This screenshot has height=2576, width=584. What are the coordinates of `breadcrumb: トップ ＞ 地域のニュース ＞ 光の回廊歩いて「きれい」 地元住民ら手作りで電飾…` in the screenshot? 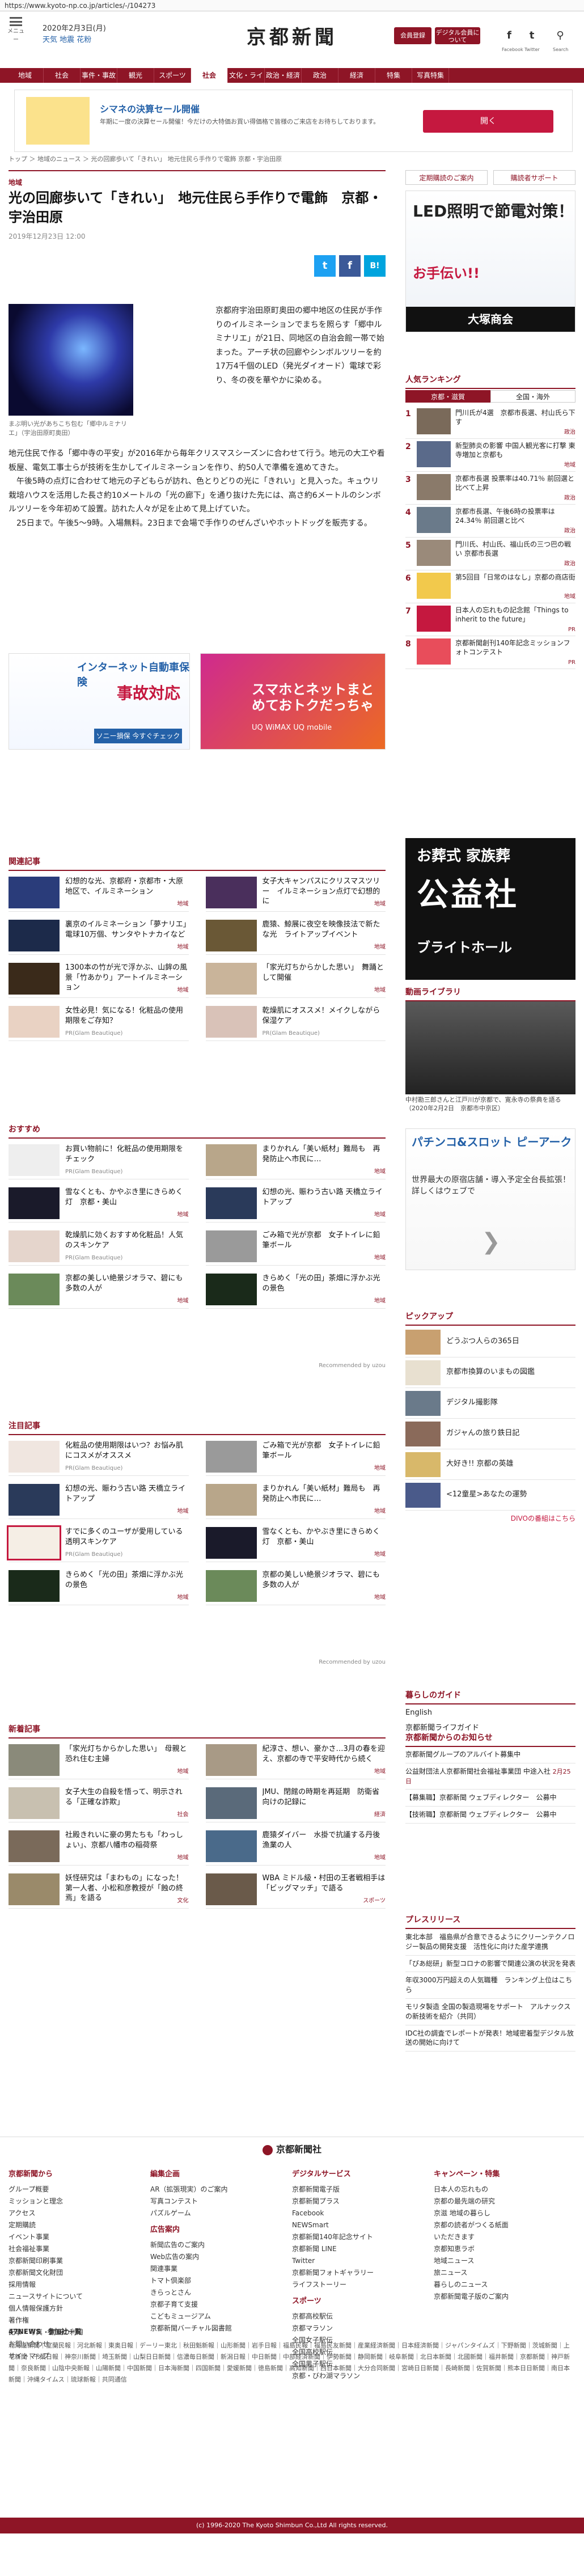 It's located at (145, 159).